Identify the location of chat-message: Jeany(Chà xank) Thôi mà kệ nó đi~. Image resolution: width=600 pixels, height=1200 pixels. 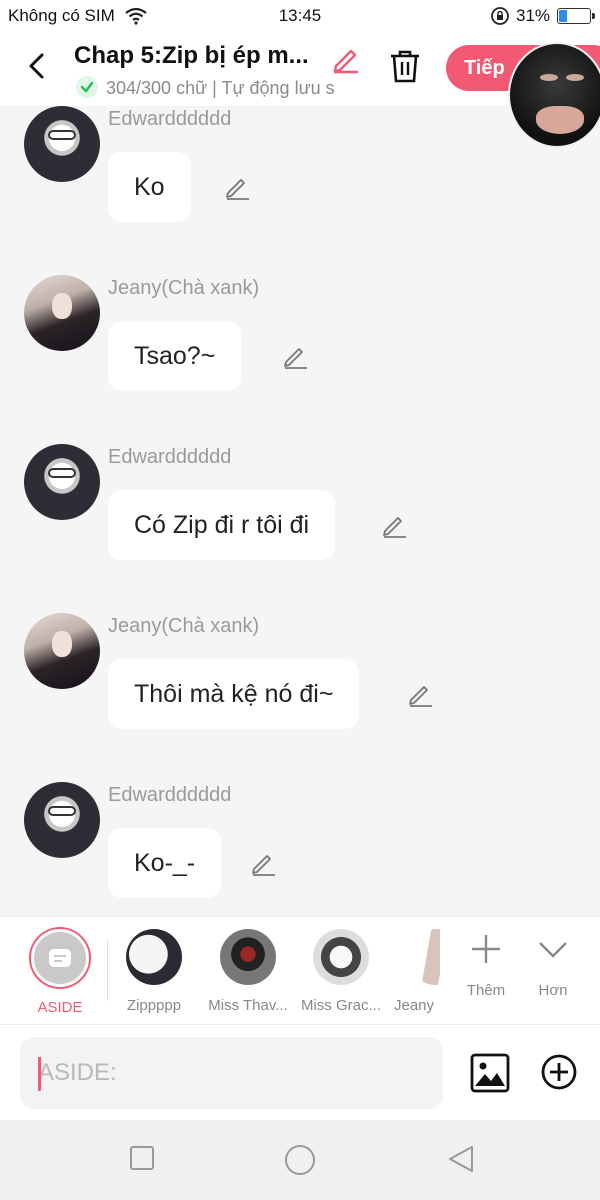
(300, 688).